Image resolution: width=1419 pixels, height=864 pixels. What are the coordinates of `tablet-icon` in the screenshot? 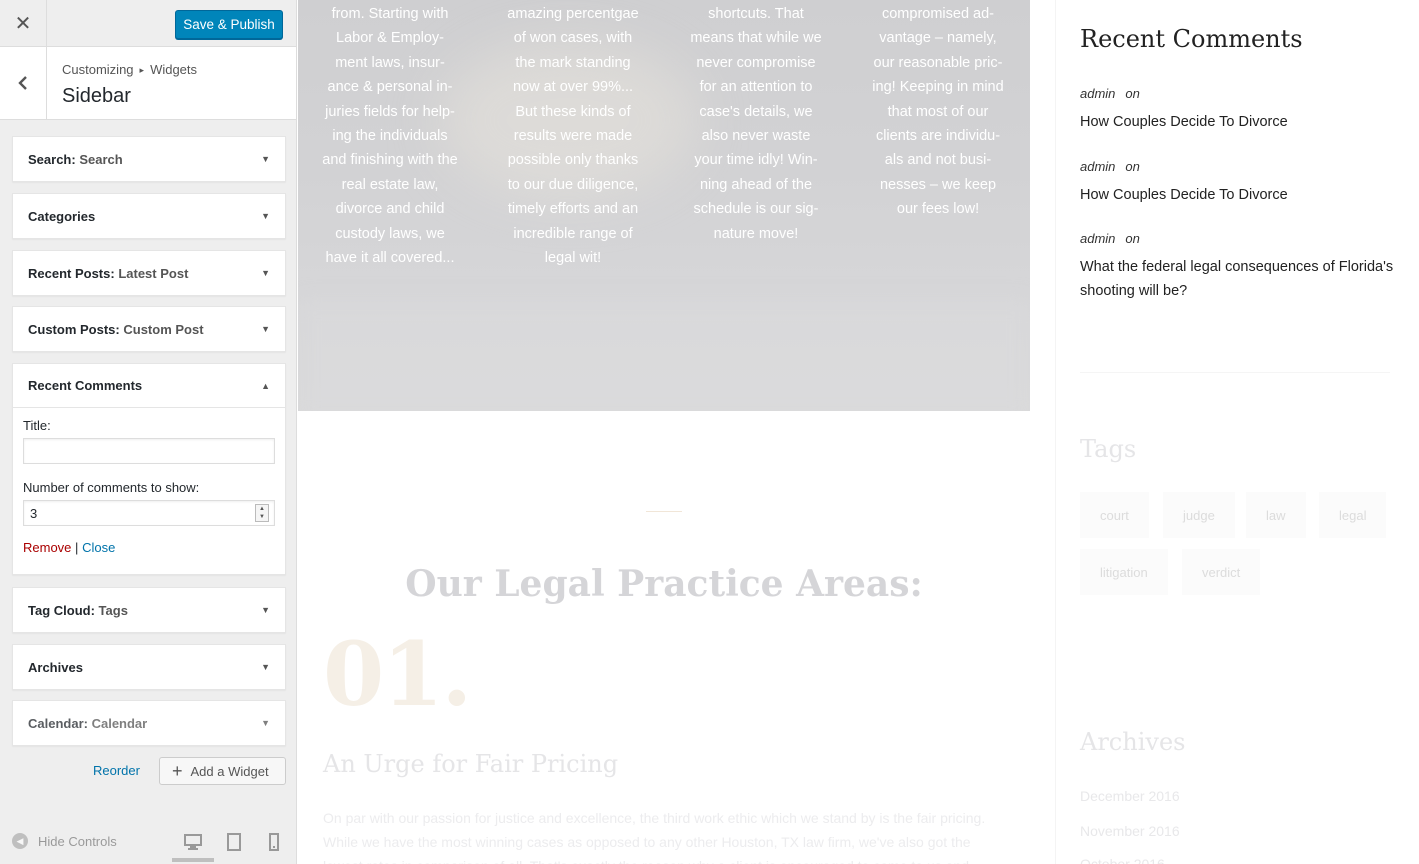 It's located at (234, 842).